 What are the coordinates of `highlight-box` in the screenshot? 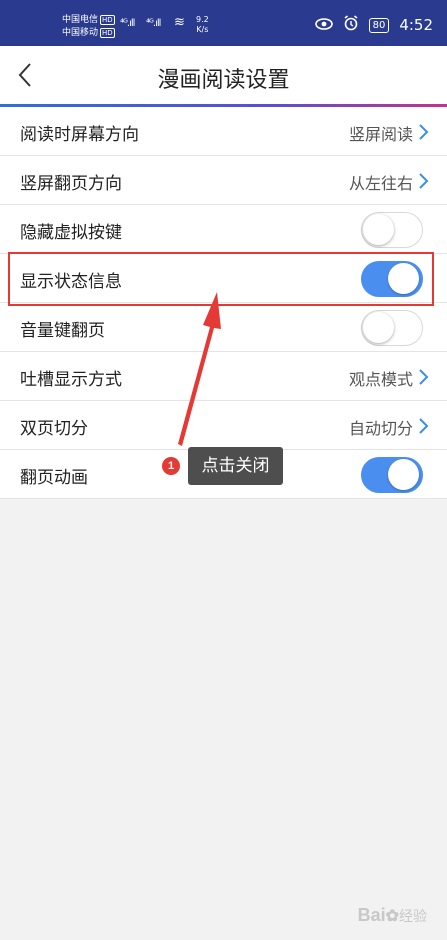 It's located at (221, 279).